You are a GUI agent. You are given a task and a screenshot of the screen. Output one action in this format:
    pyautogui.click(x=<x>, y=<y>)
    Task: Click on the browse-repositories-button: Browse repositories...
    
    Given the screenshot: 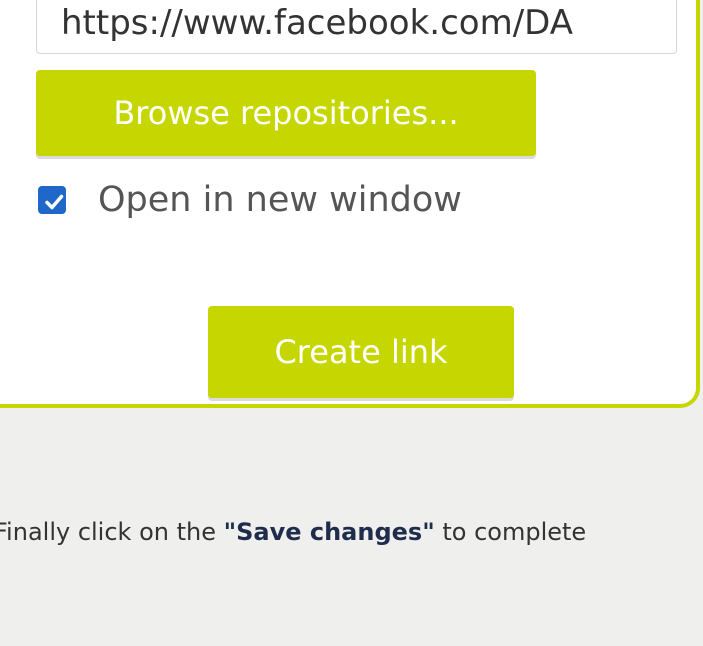 What is the action you would take?
    pyautogui.click(x=286, y=113)
    